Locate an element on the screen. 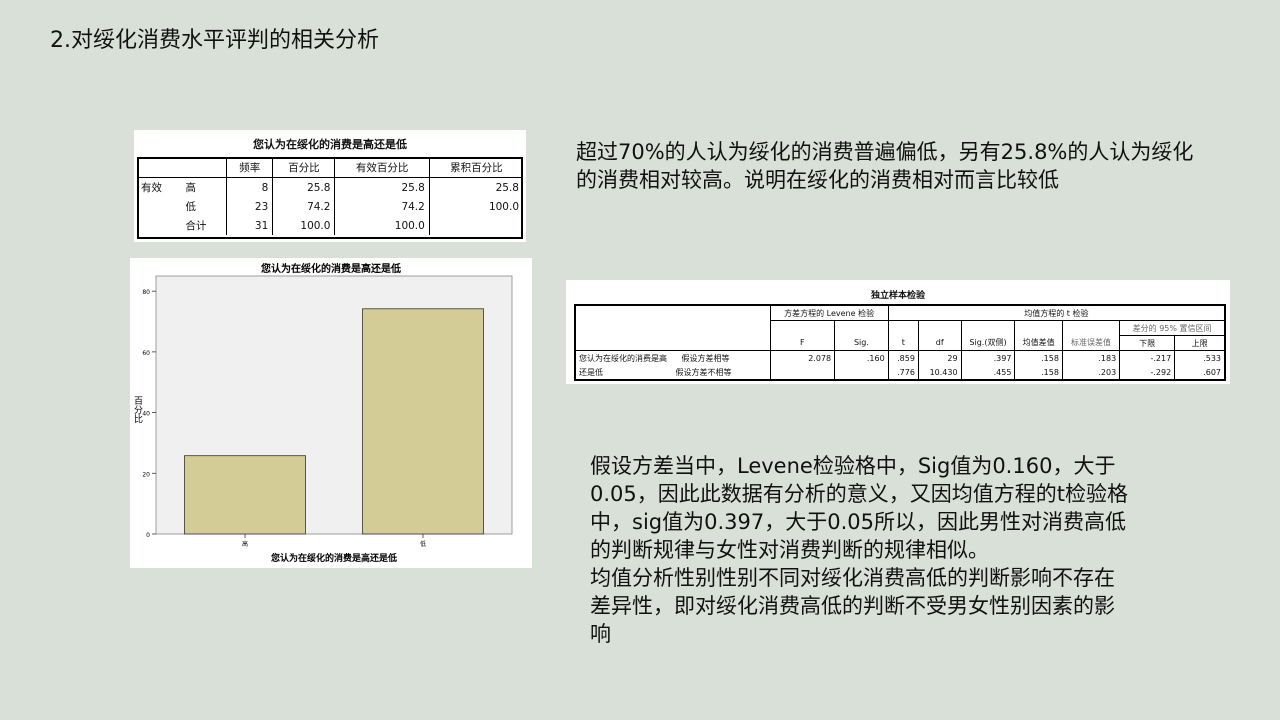 The height and width of the screenshot is (720, 1280). bar-low is located at coordinates (423, 421).